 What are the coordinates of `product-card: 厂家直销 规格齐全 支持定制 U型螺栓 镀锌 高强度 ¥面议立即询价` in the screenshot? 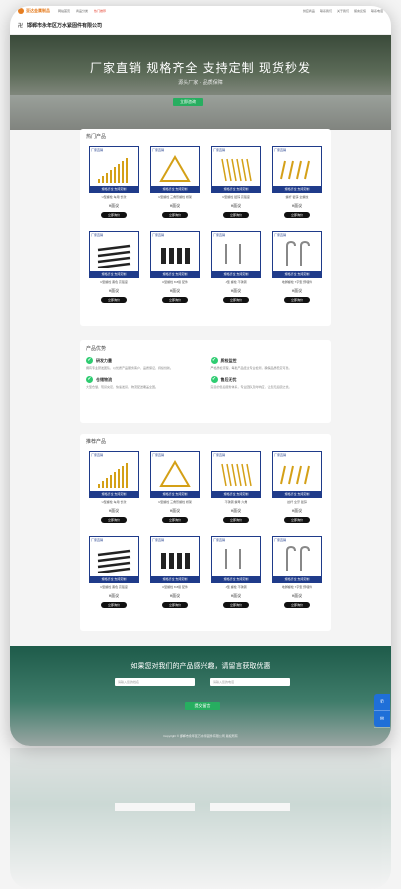 It's located at (236, 186).